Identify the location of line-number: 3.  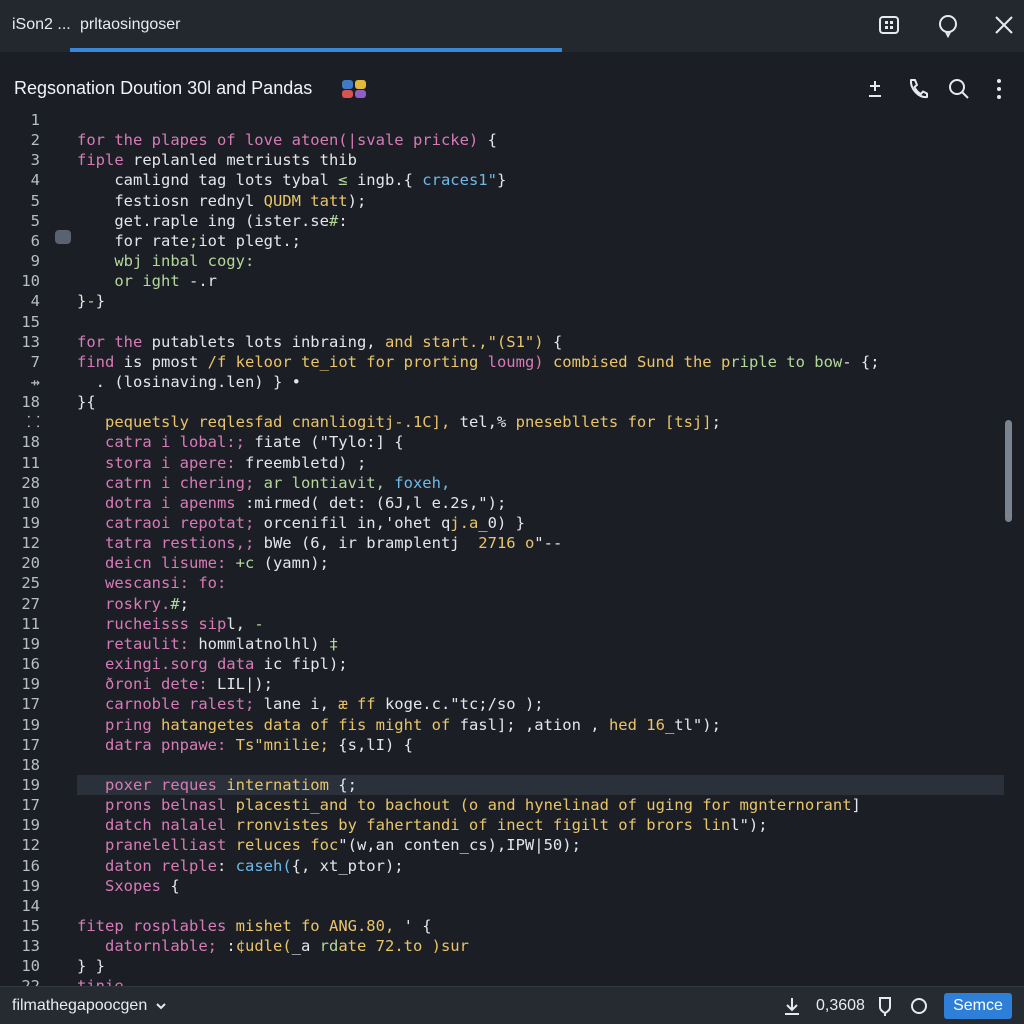
(35, 160).